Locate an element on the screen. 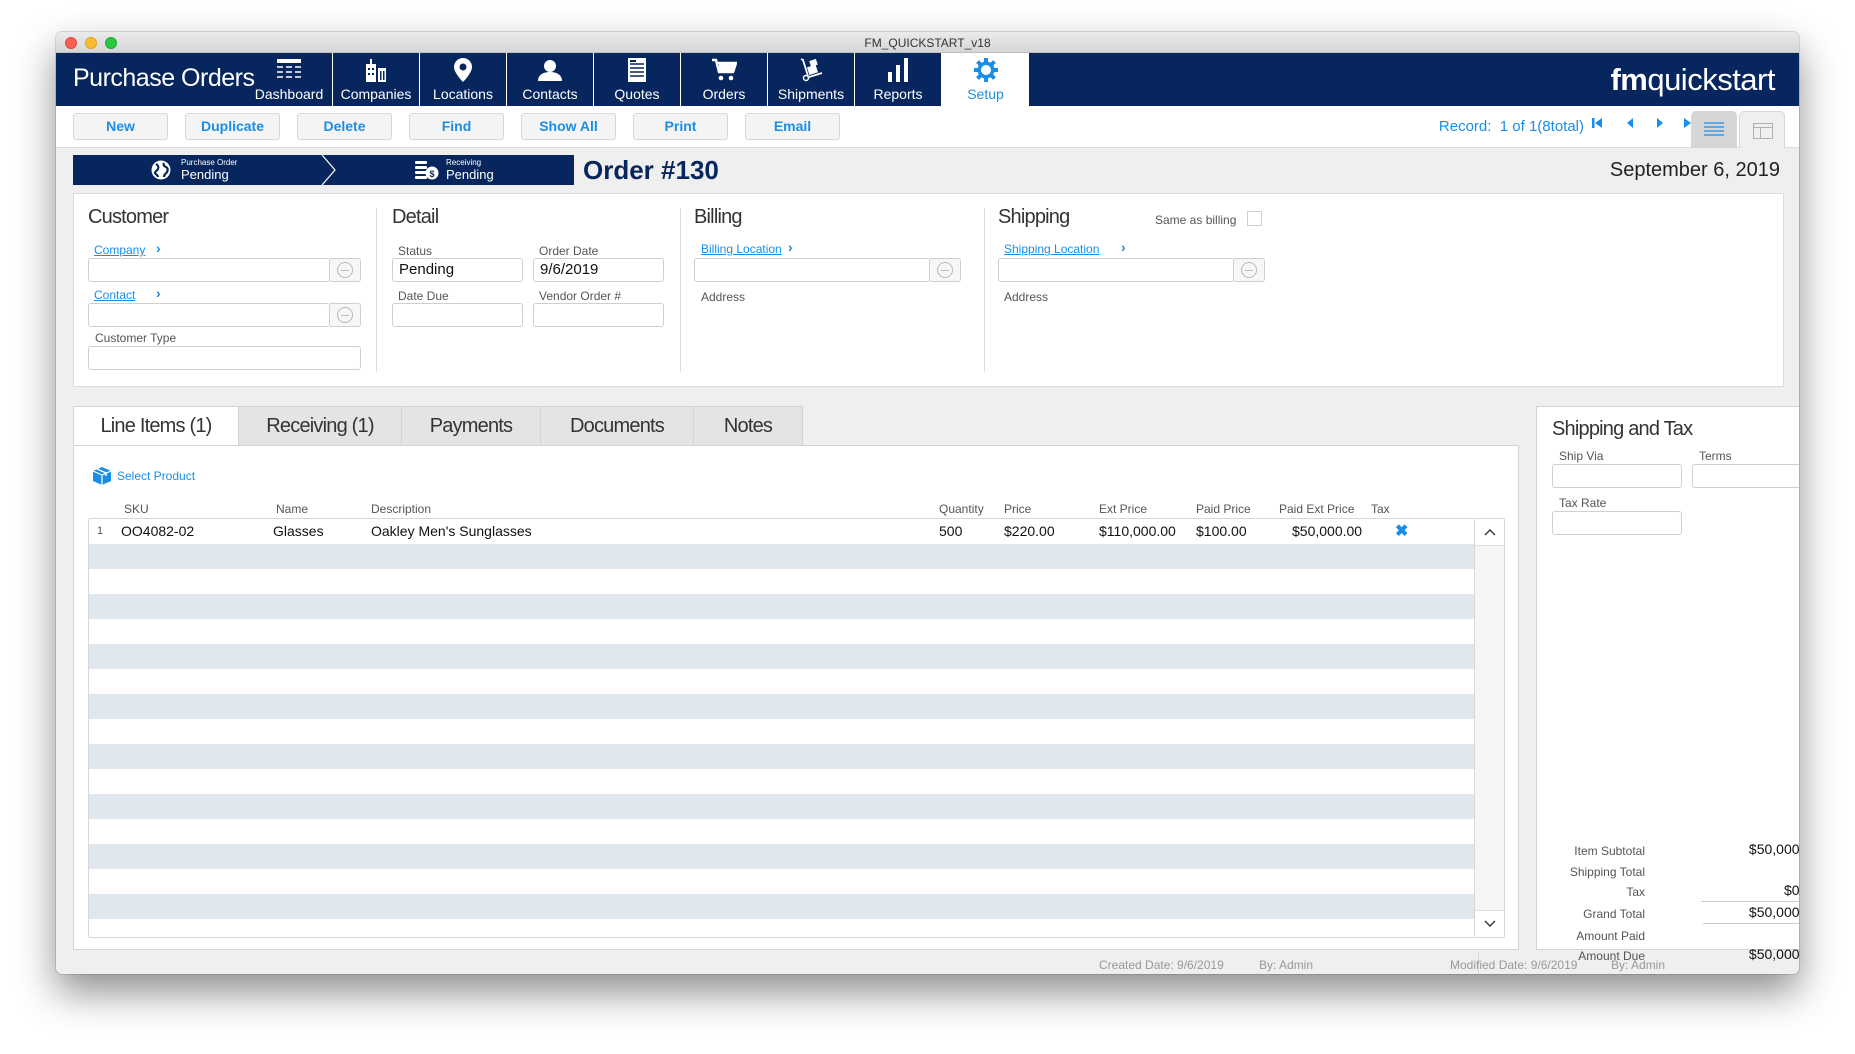 The image size is (1855, 1054). order-date-field: 9/6/2019 is located at coordinates (598, 270).